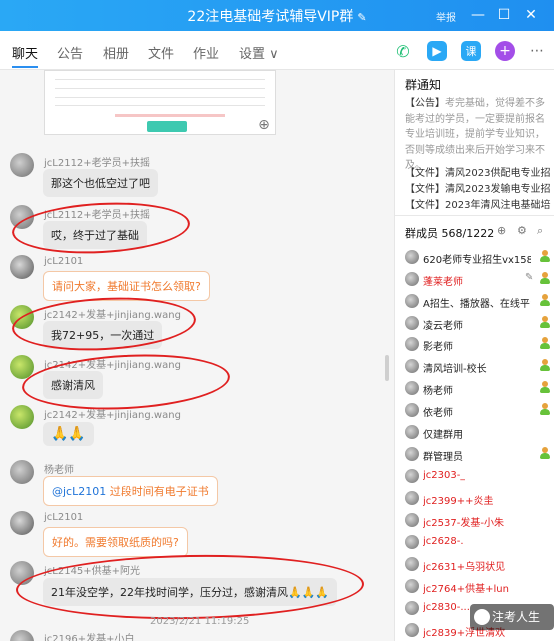 Image resolution: width=554 pixels, height=641 pixels. What do you see at coordinates (478, 367) in the screenshot?
I see `member-row: 清风培训-校长` at bounding box center [478, 367].